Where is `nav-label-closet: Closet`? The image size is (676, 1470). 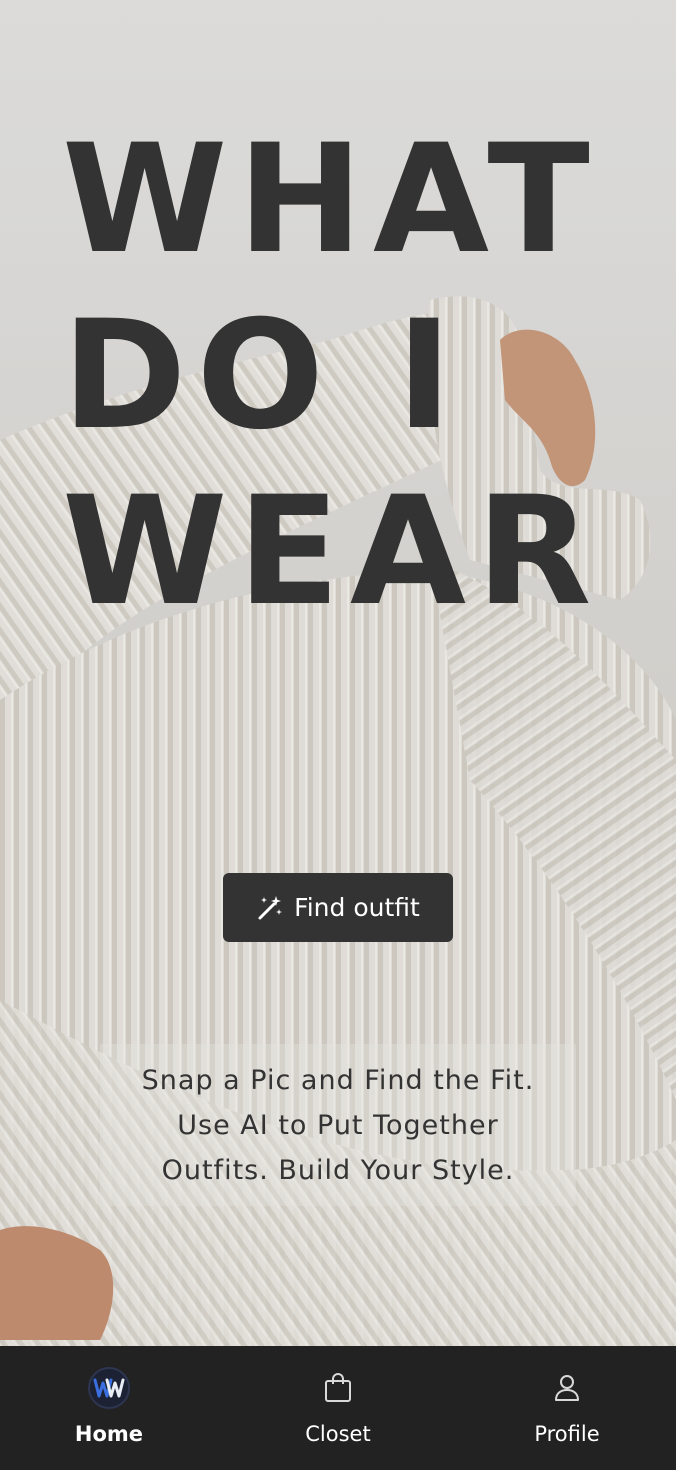 nav-label-closet: Closet is located at coordinates (338, 1434).